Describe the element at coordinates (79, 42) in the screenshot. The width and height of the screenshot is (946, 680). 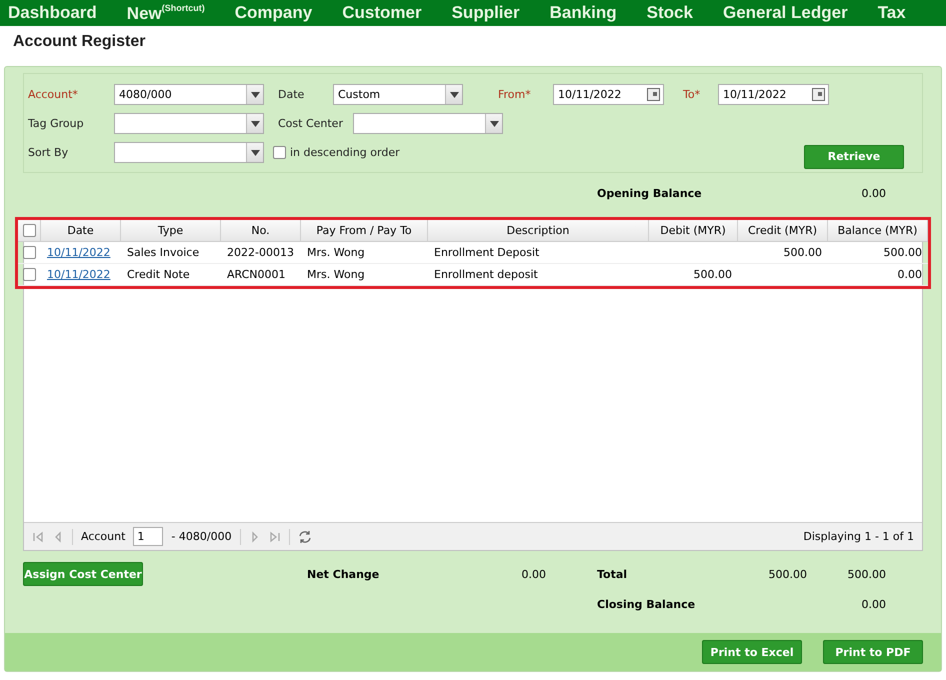
I see `page-title: Account Register` at that location.